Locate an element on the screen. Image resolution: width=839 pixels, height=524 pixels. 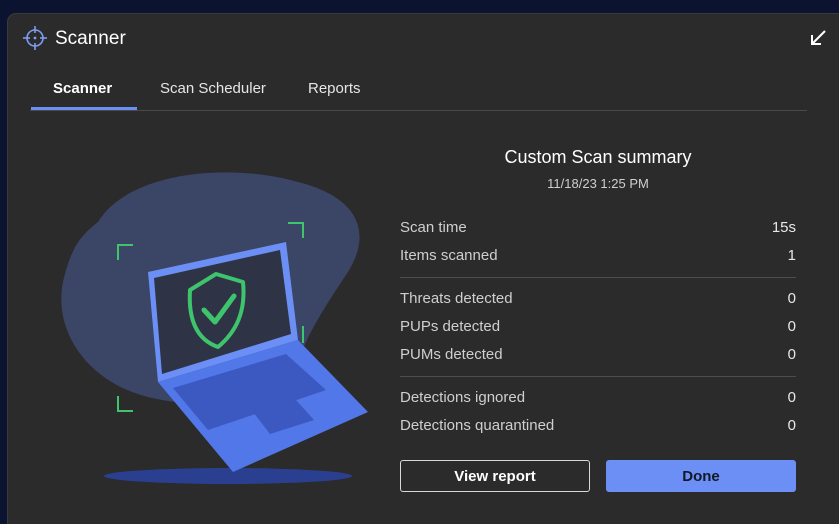
summary-title: Custom Scan summary is located at coordinates (598, 157).